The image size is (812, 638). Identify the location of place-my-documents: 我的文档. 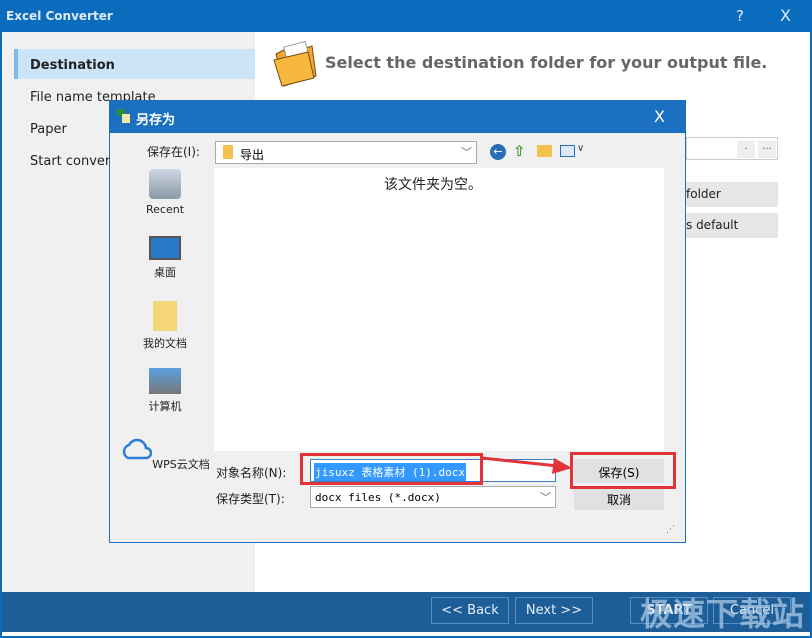
(165, 326).